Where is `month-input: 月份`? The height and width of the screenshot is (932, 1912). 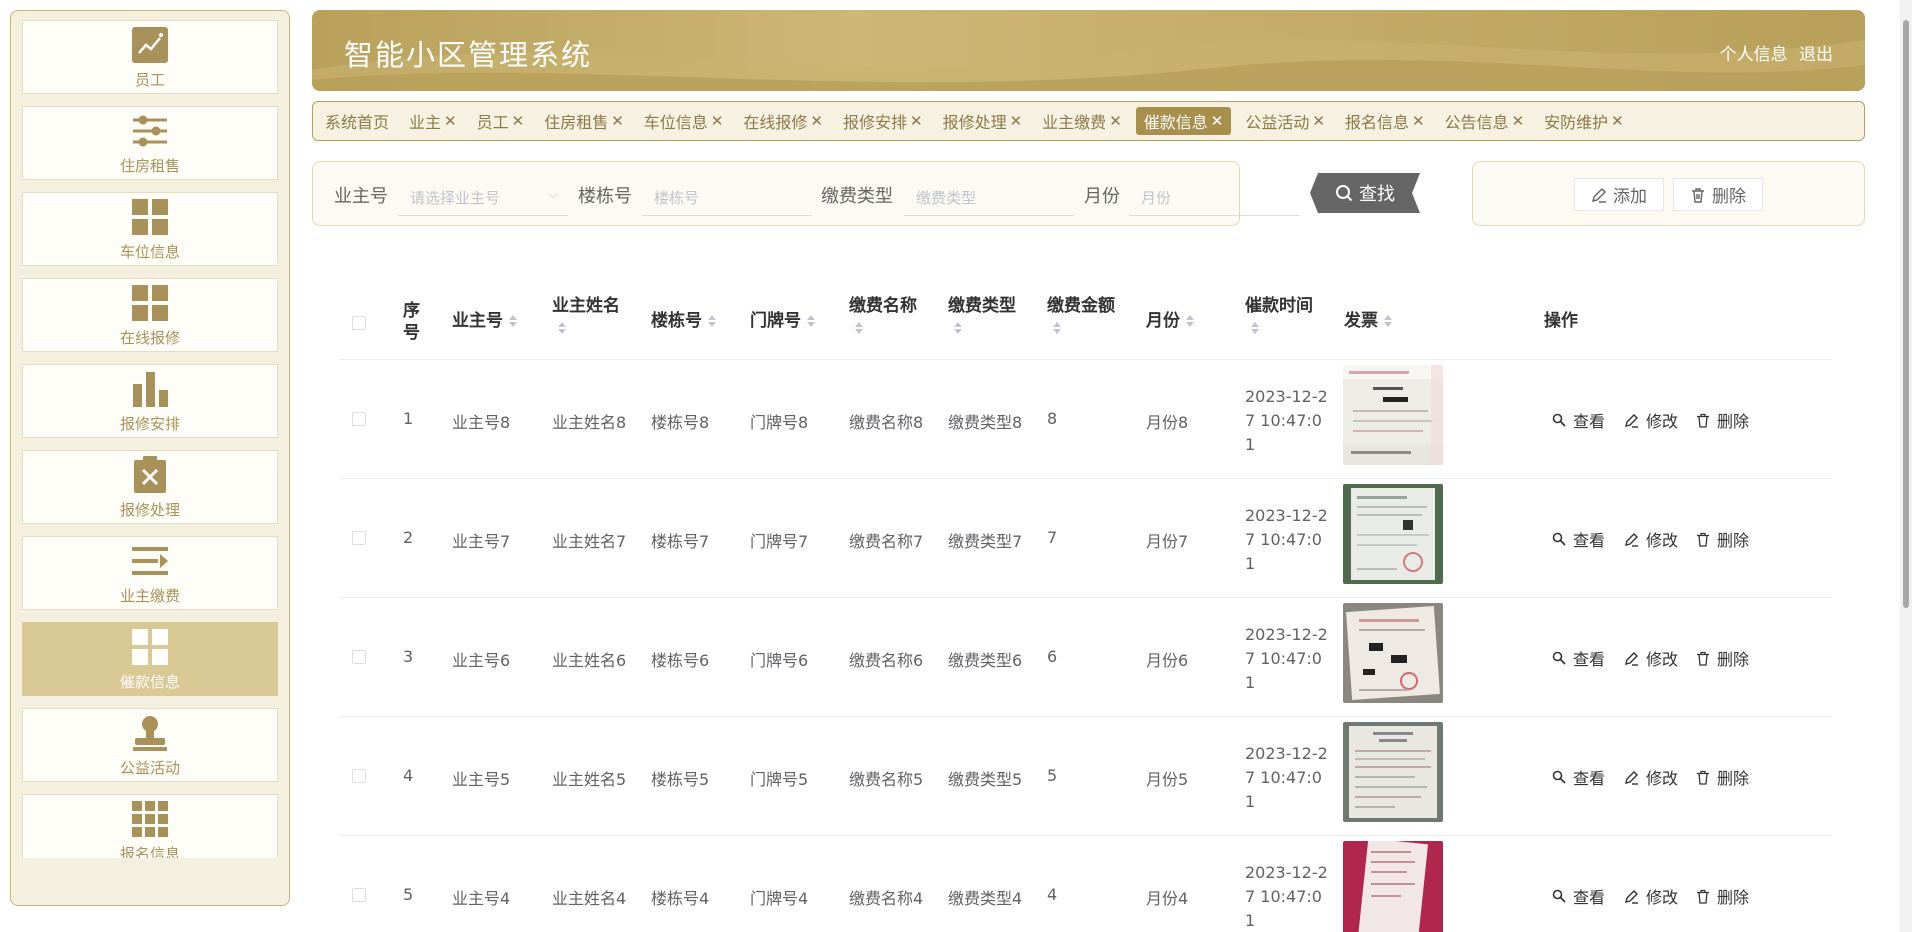 month-input: 月份 is located at coordinates (1214, 195).